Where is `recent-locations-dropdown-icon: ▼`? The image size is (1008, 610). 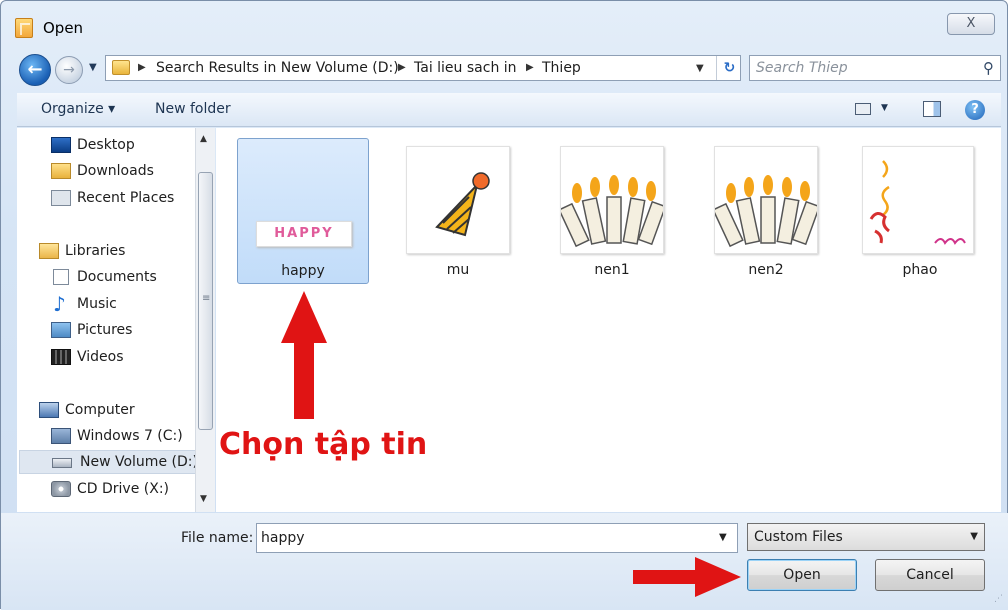
recent-locations-dropdown-icon: ▼ is located at coordinates (93, 67).